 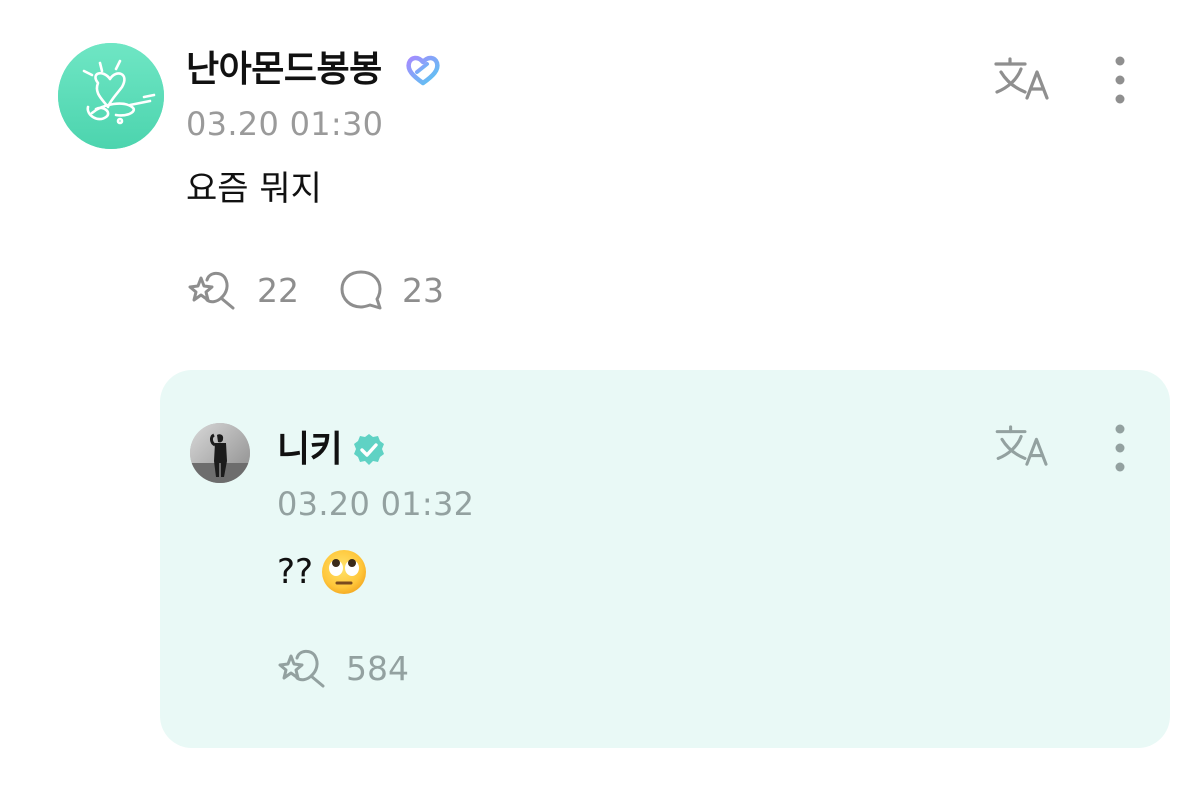 I want to click on post-timestamp: 03.20 01:30, so click(x=285, y=124).